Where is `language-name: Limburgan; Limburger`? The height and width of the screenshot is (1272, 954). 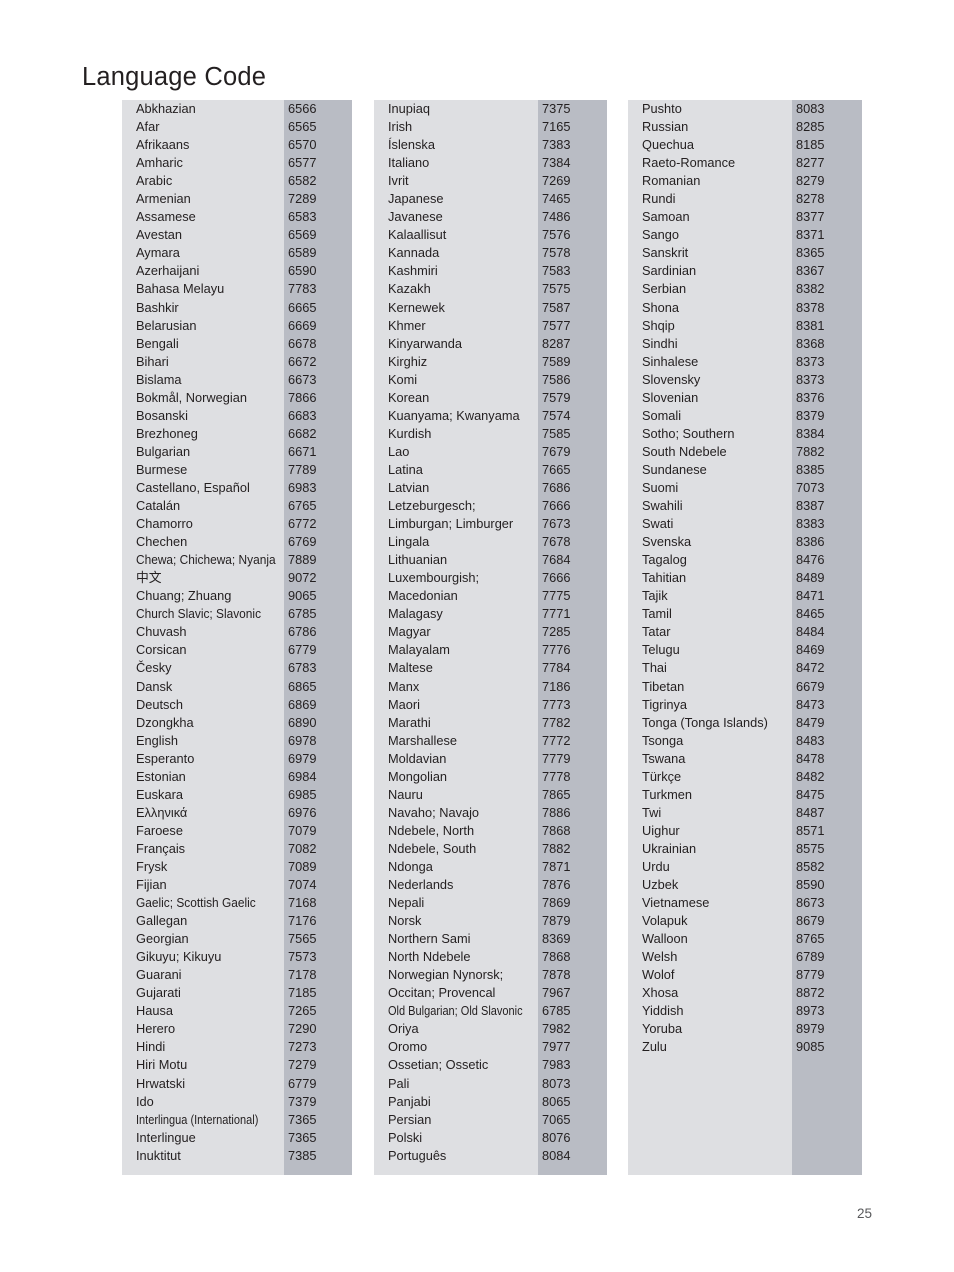 language-name: Limburgan; Limburger is located at coordinates (451, 524).